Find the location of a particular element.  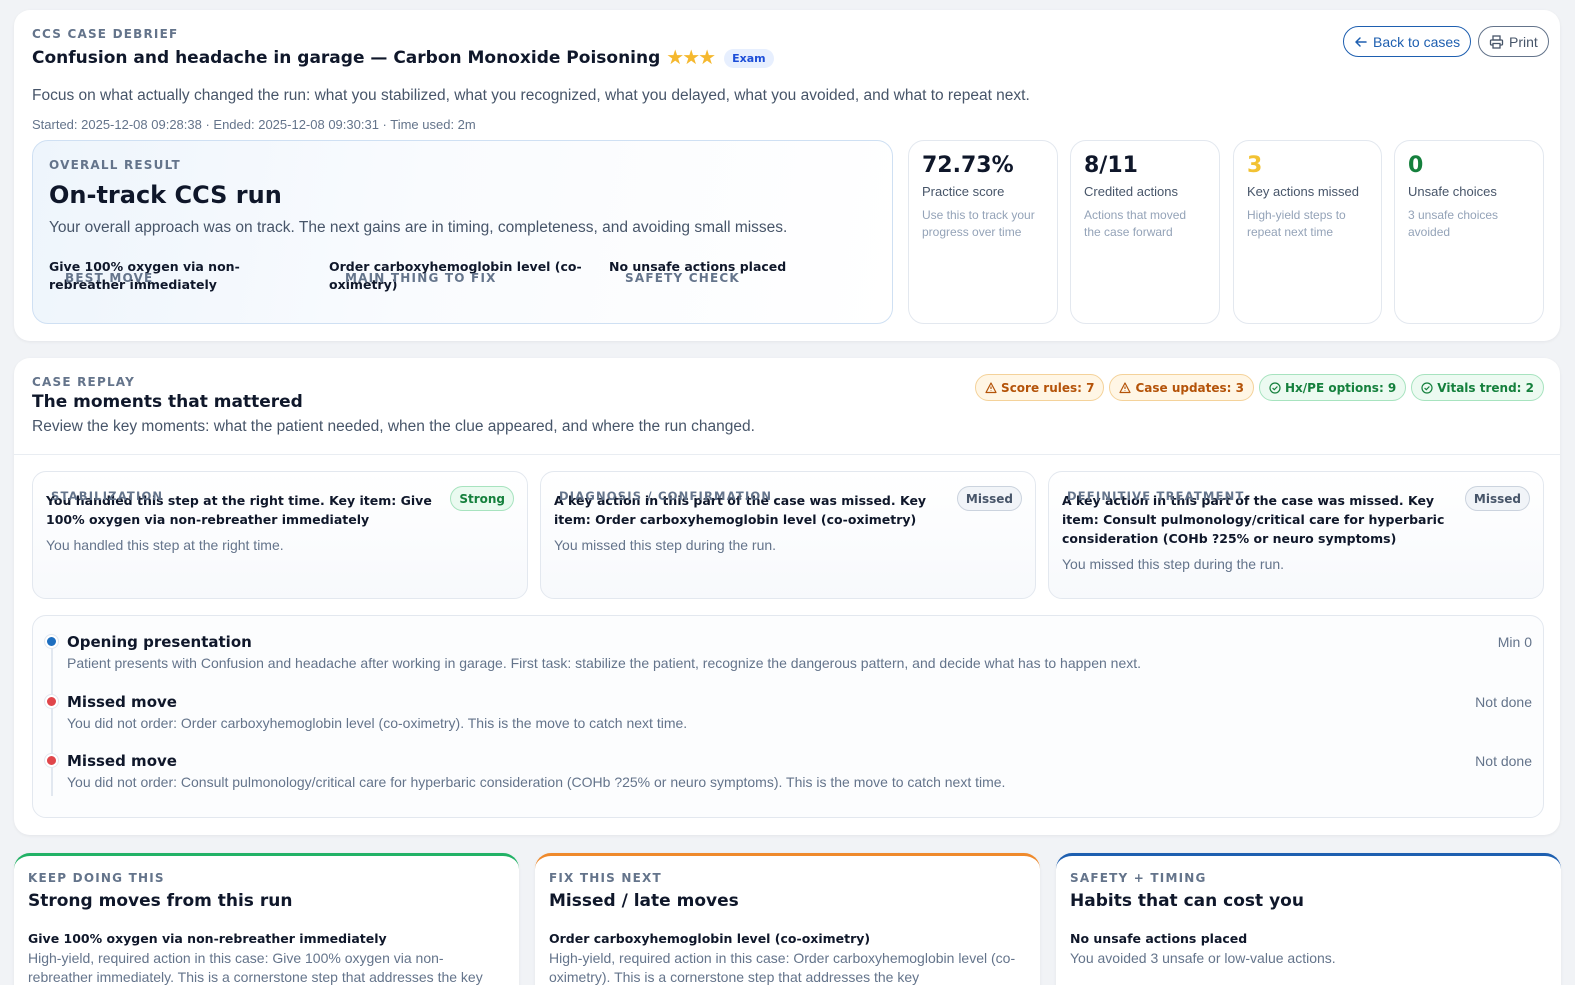

timeline-rail is located at coordinates (52, 721).